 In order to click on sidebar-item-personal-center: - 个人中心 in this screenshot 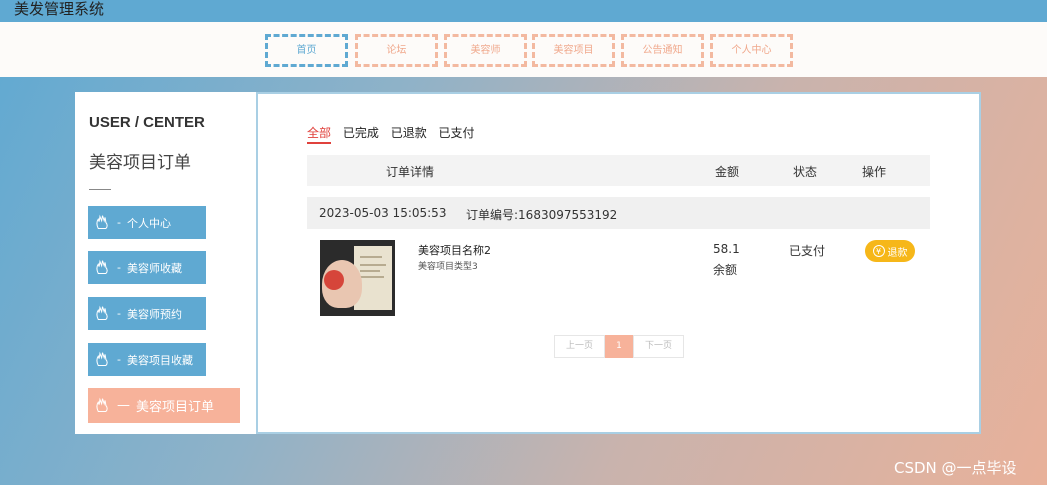, I will do `click(147, 222)`.